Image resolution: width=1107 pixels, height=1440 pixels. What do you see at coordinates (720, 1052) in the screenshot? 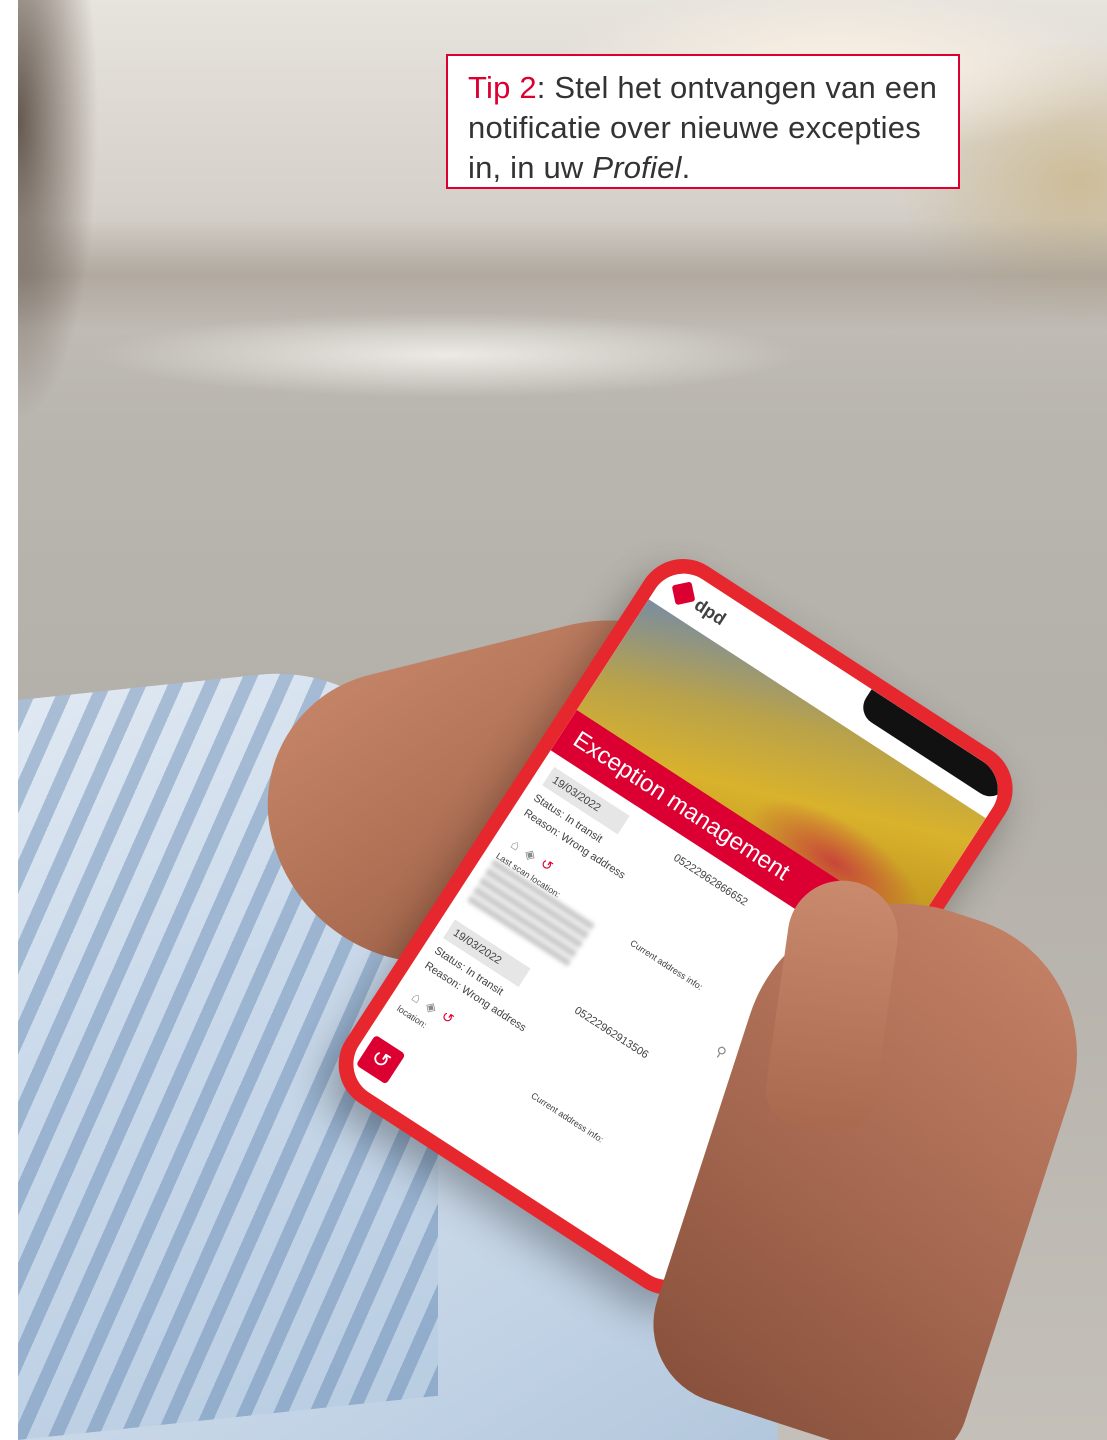
I see `pin-icon: ⚲` at bounding box center [720, 1052].